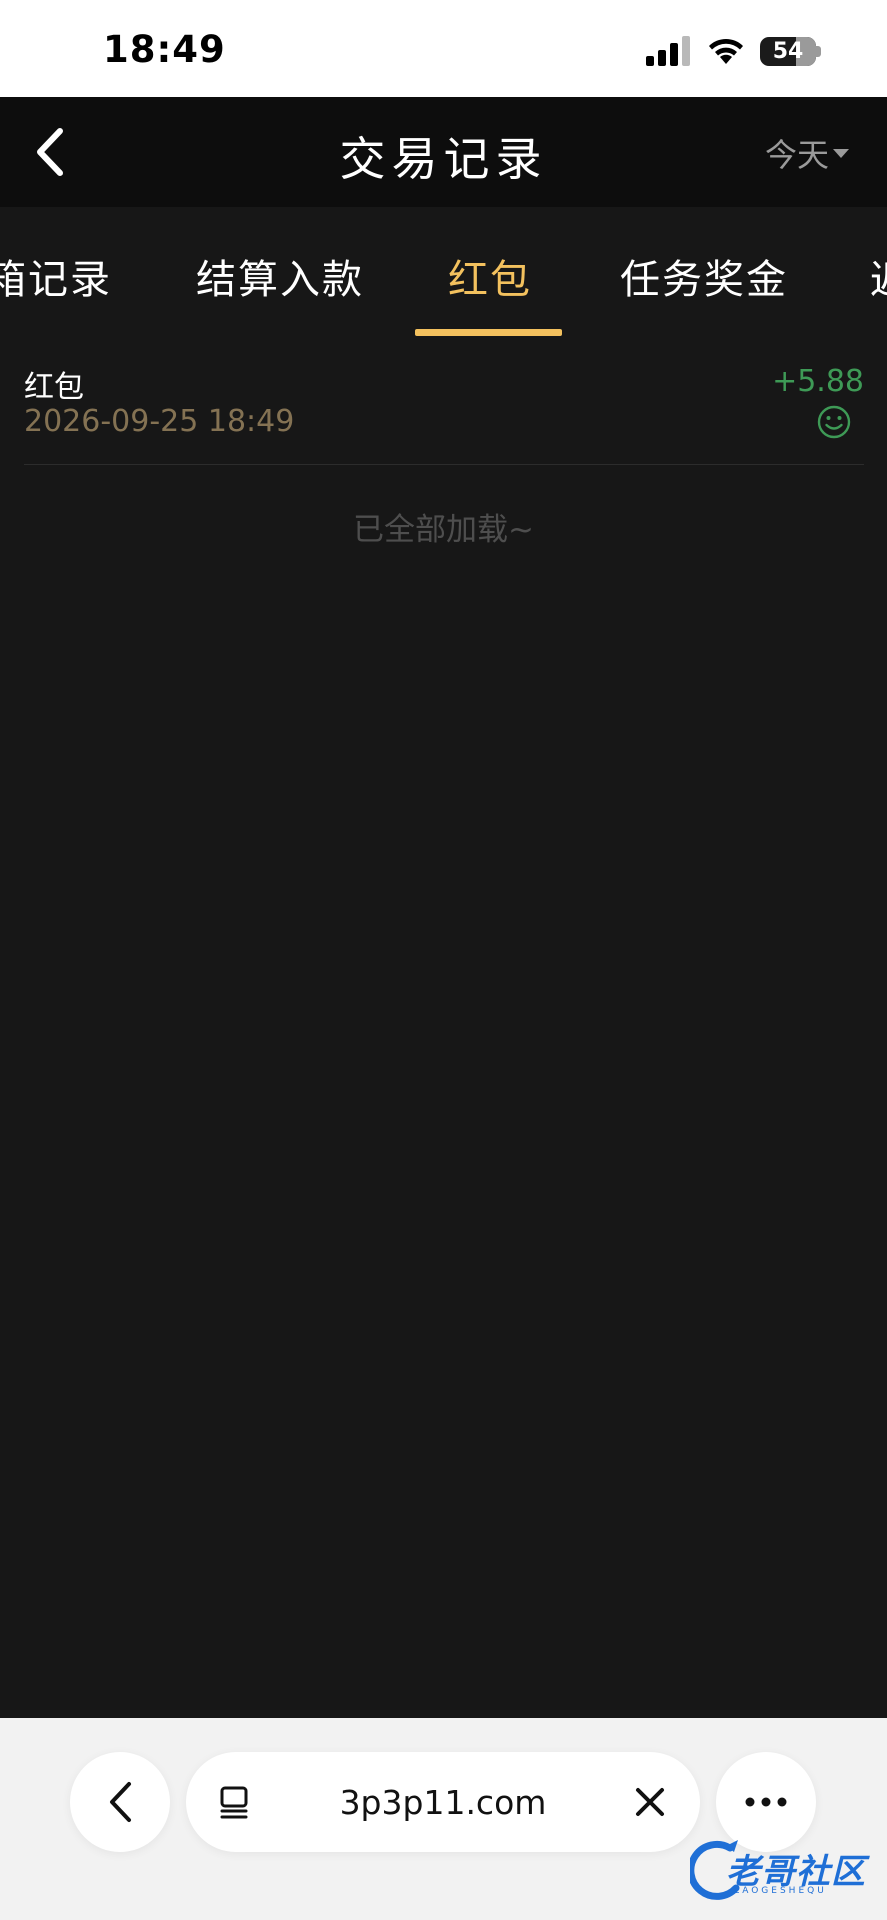 Image resolution: width=887 pixels, height=1920 pixels. Describe the element at coordinates (54, 387) in the screenshot. I see `record-title: 红包` at that location.